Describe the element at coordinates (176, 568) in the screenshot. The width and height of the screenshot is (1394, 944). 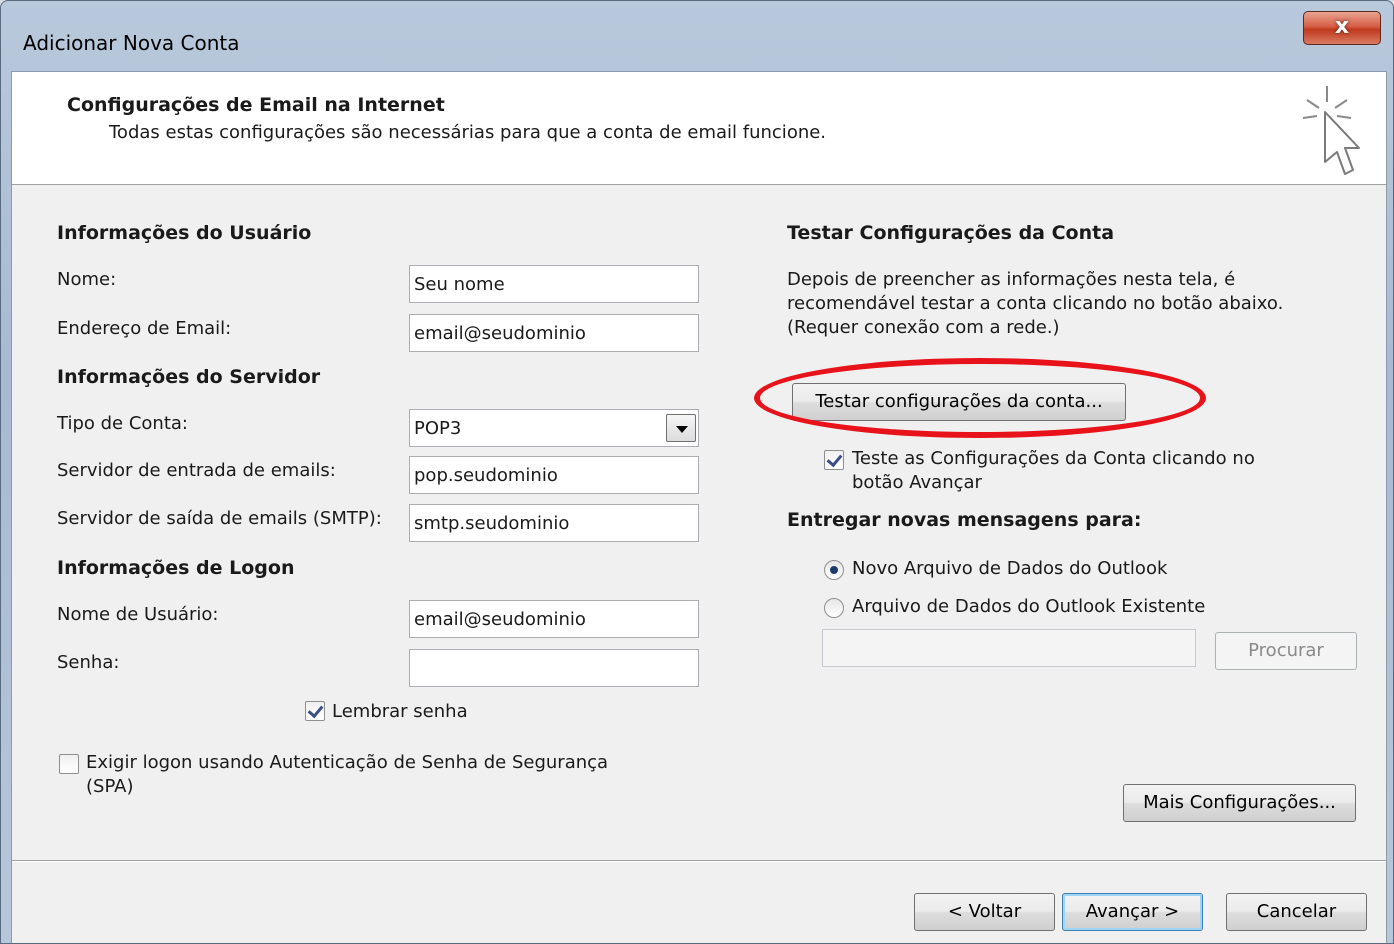
I see `logon-info-heading: Informações de Logon` at that location.